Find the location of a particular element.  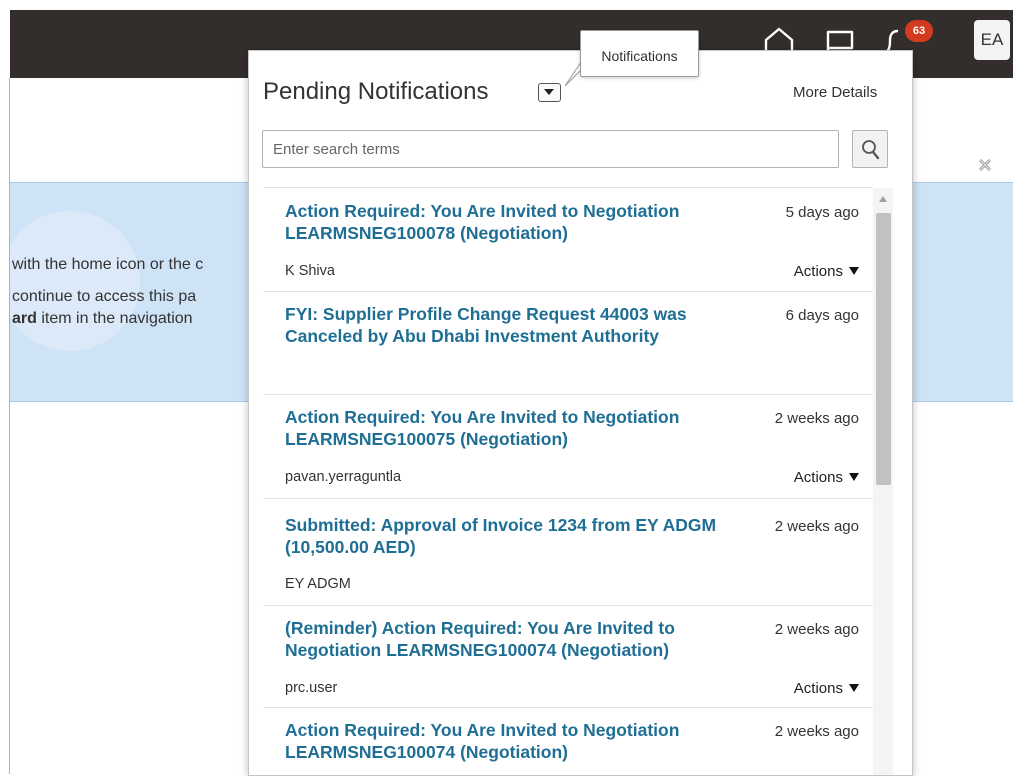

scroll-up-arrow-icon is located at coordinates (883, 199).